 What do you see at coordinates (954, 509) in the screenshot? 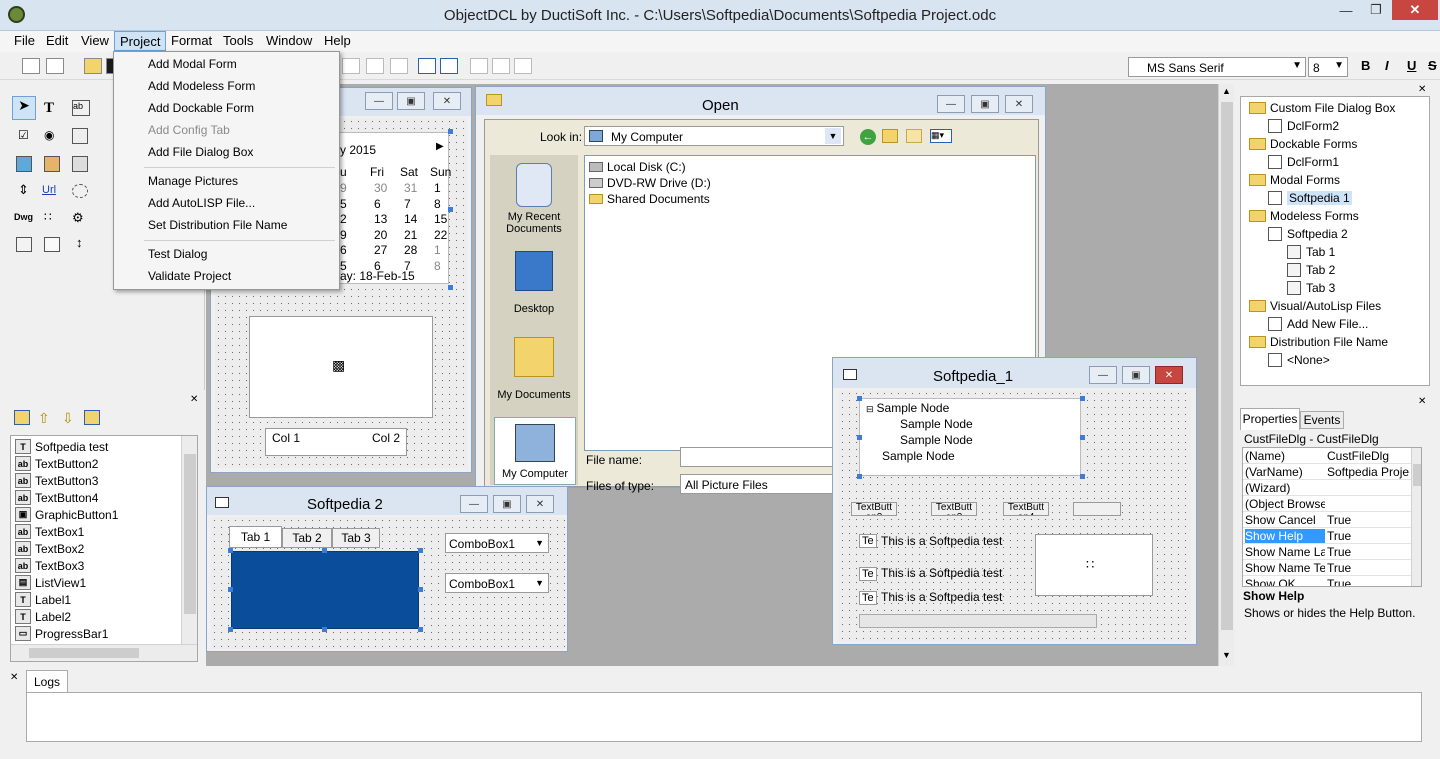
I see `text-button-3: TextButt on3` at bounding box center [954, 509].